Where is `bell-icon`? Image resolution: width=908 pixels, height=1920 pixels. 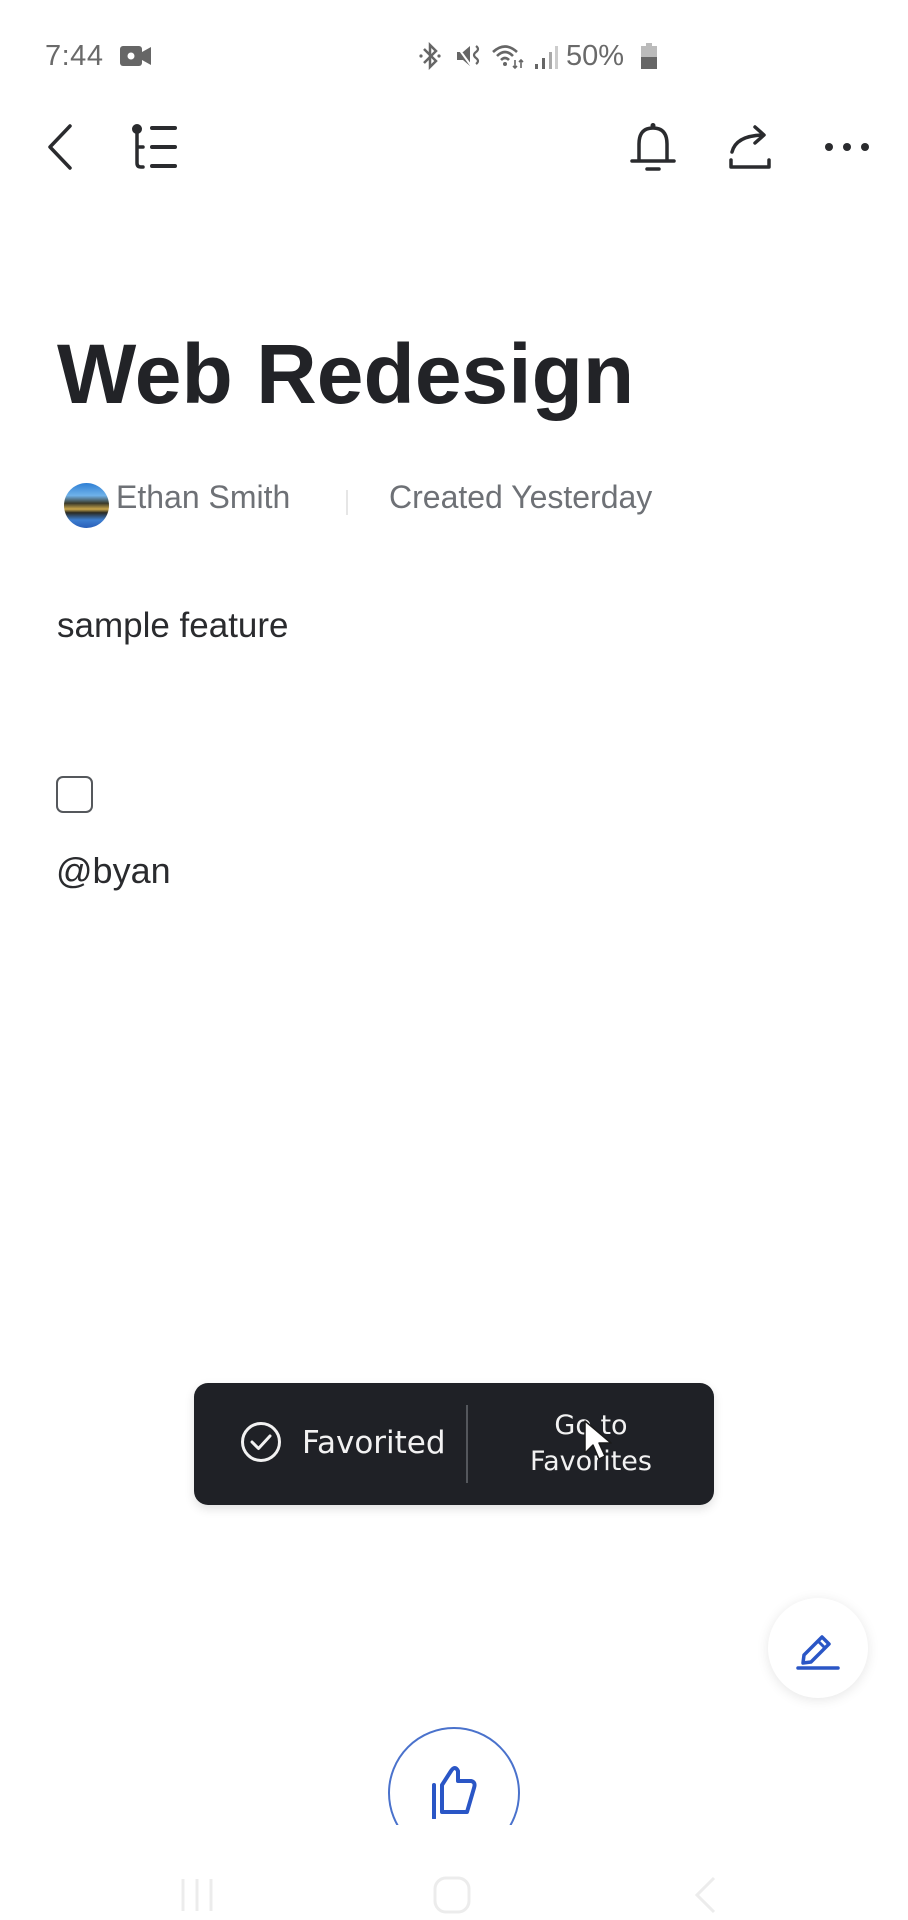
bell-icon is located at coordinates (653, 147).